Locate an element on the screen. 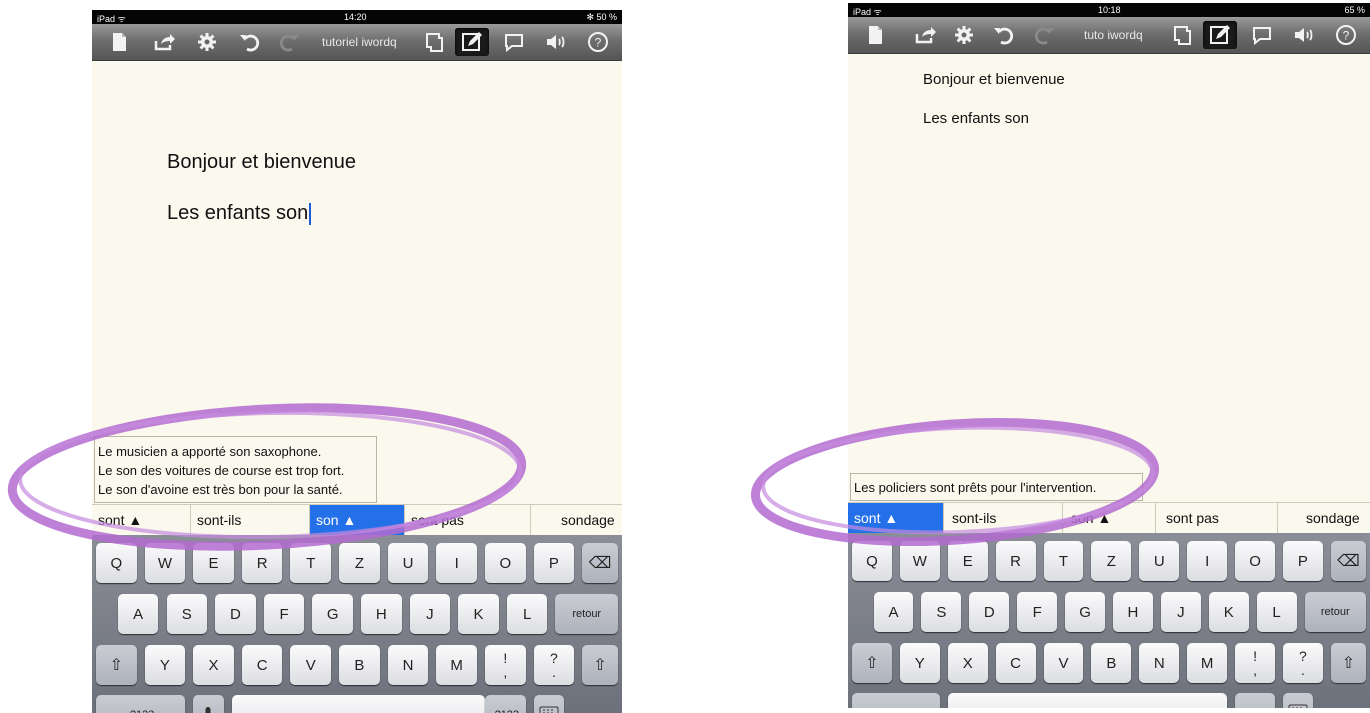  status-battery: ✻ 50 % is located at coordinates (601, 17).